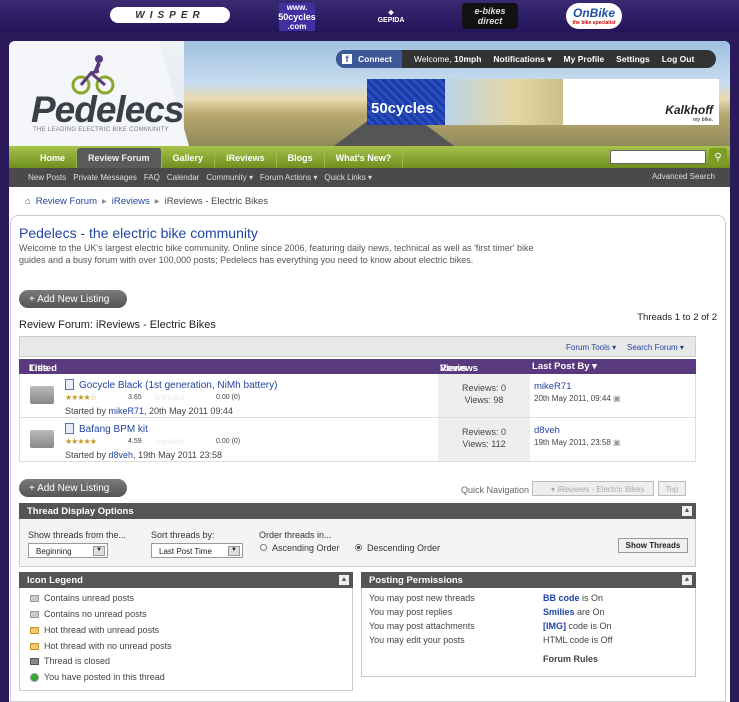 Image resolution: width=739 pixels, height=702 pixels. I want to click on legend-item: Thread is closed, so click(70, 661).